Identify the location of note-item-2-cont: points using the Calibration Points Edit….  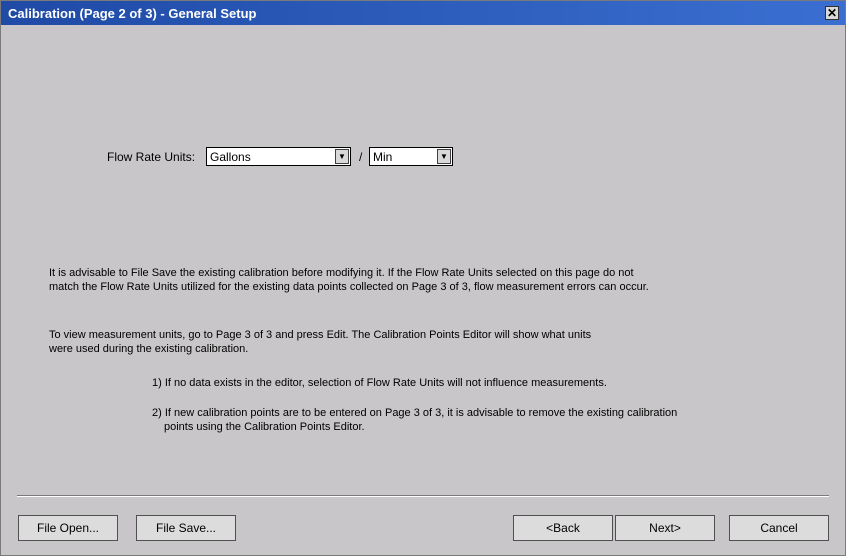
(264, 427).